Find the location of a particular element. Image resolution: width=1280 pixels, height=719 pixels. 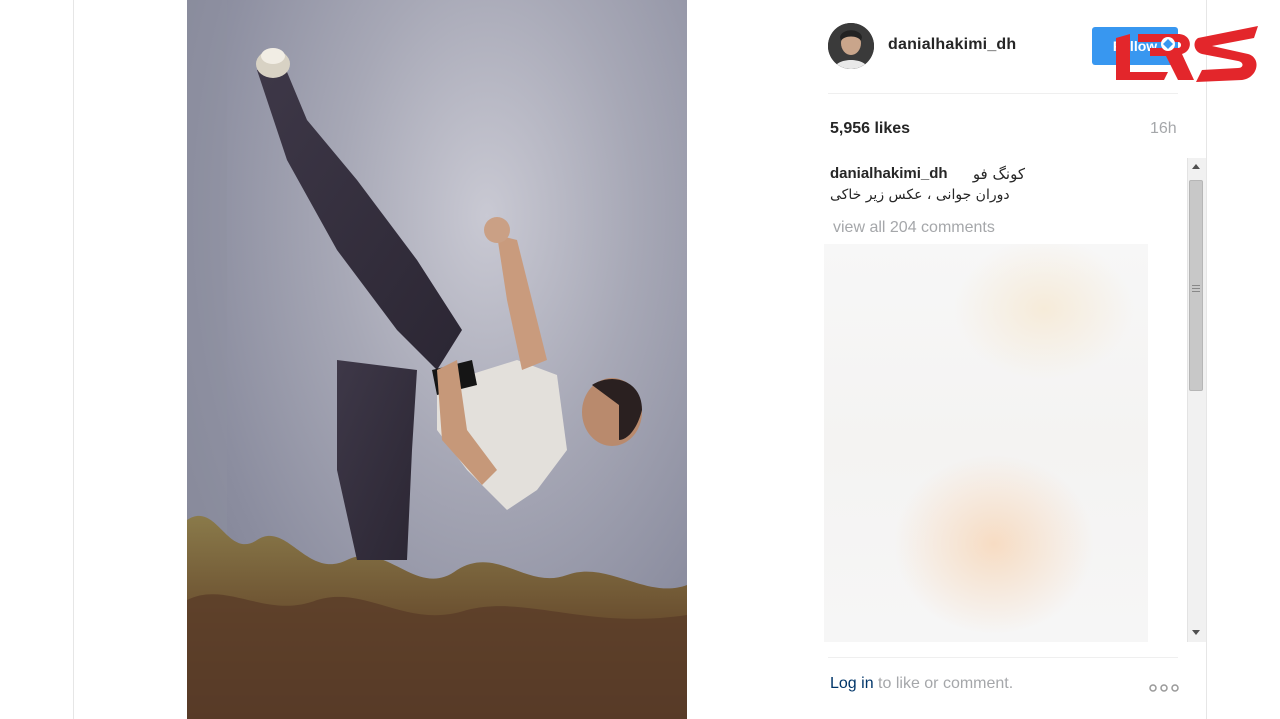

post-time: 16h is located at coordinates (1163, 129).